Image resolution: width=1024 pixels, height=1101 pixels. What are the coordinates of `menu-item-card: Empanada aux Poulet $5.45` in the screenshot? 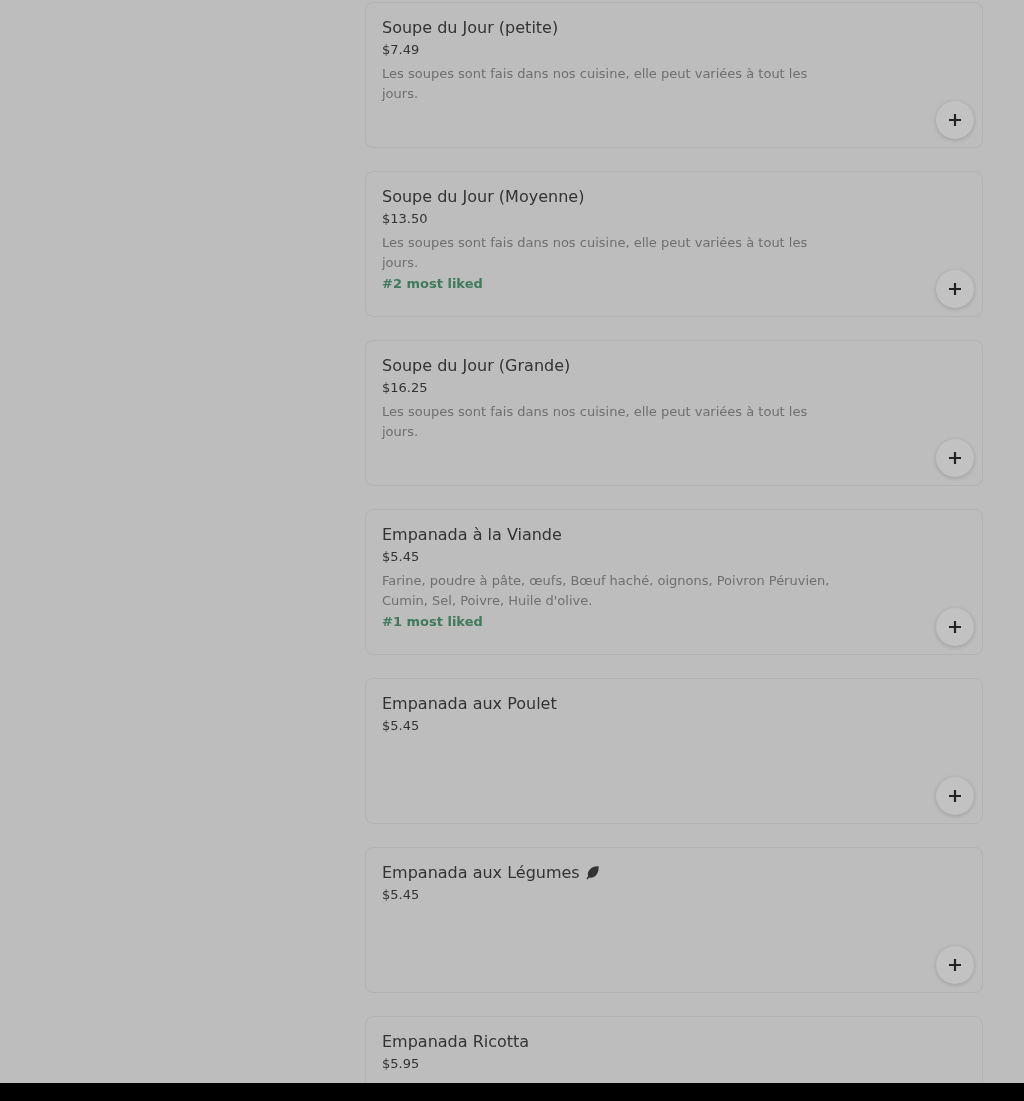 It's located at (674, 751).